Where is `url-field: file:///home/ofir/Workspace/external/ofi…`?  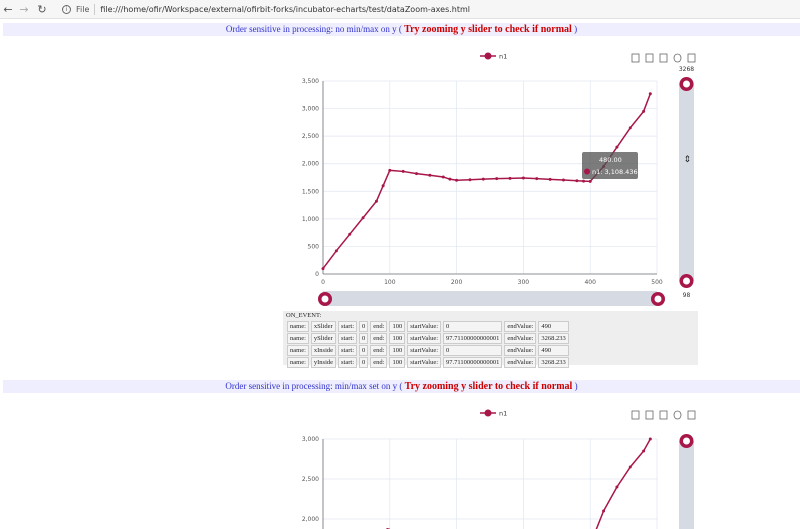
url-field: file:///home/ofir/Workspace/external/ofi… is located at coordinates (285, 9).